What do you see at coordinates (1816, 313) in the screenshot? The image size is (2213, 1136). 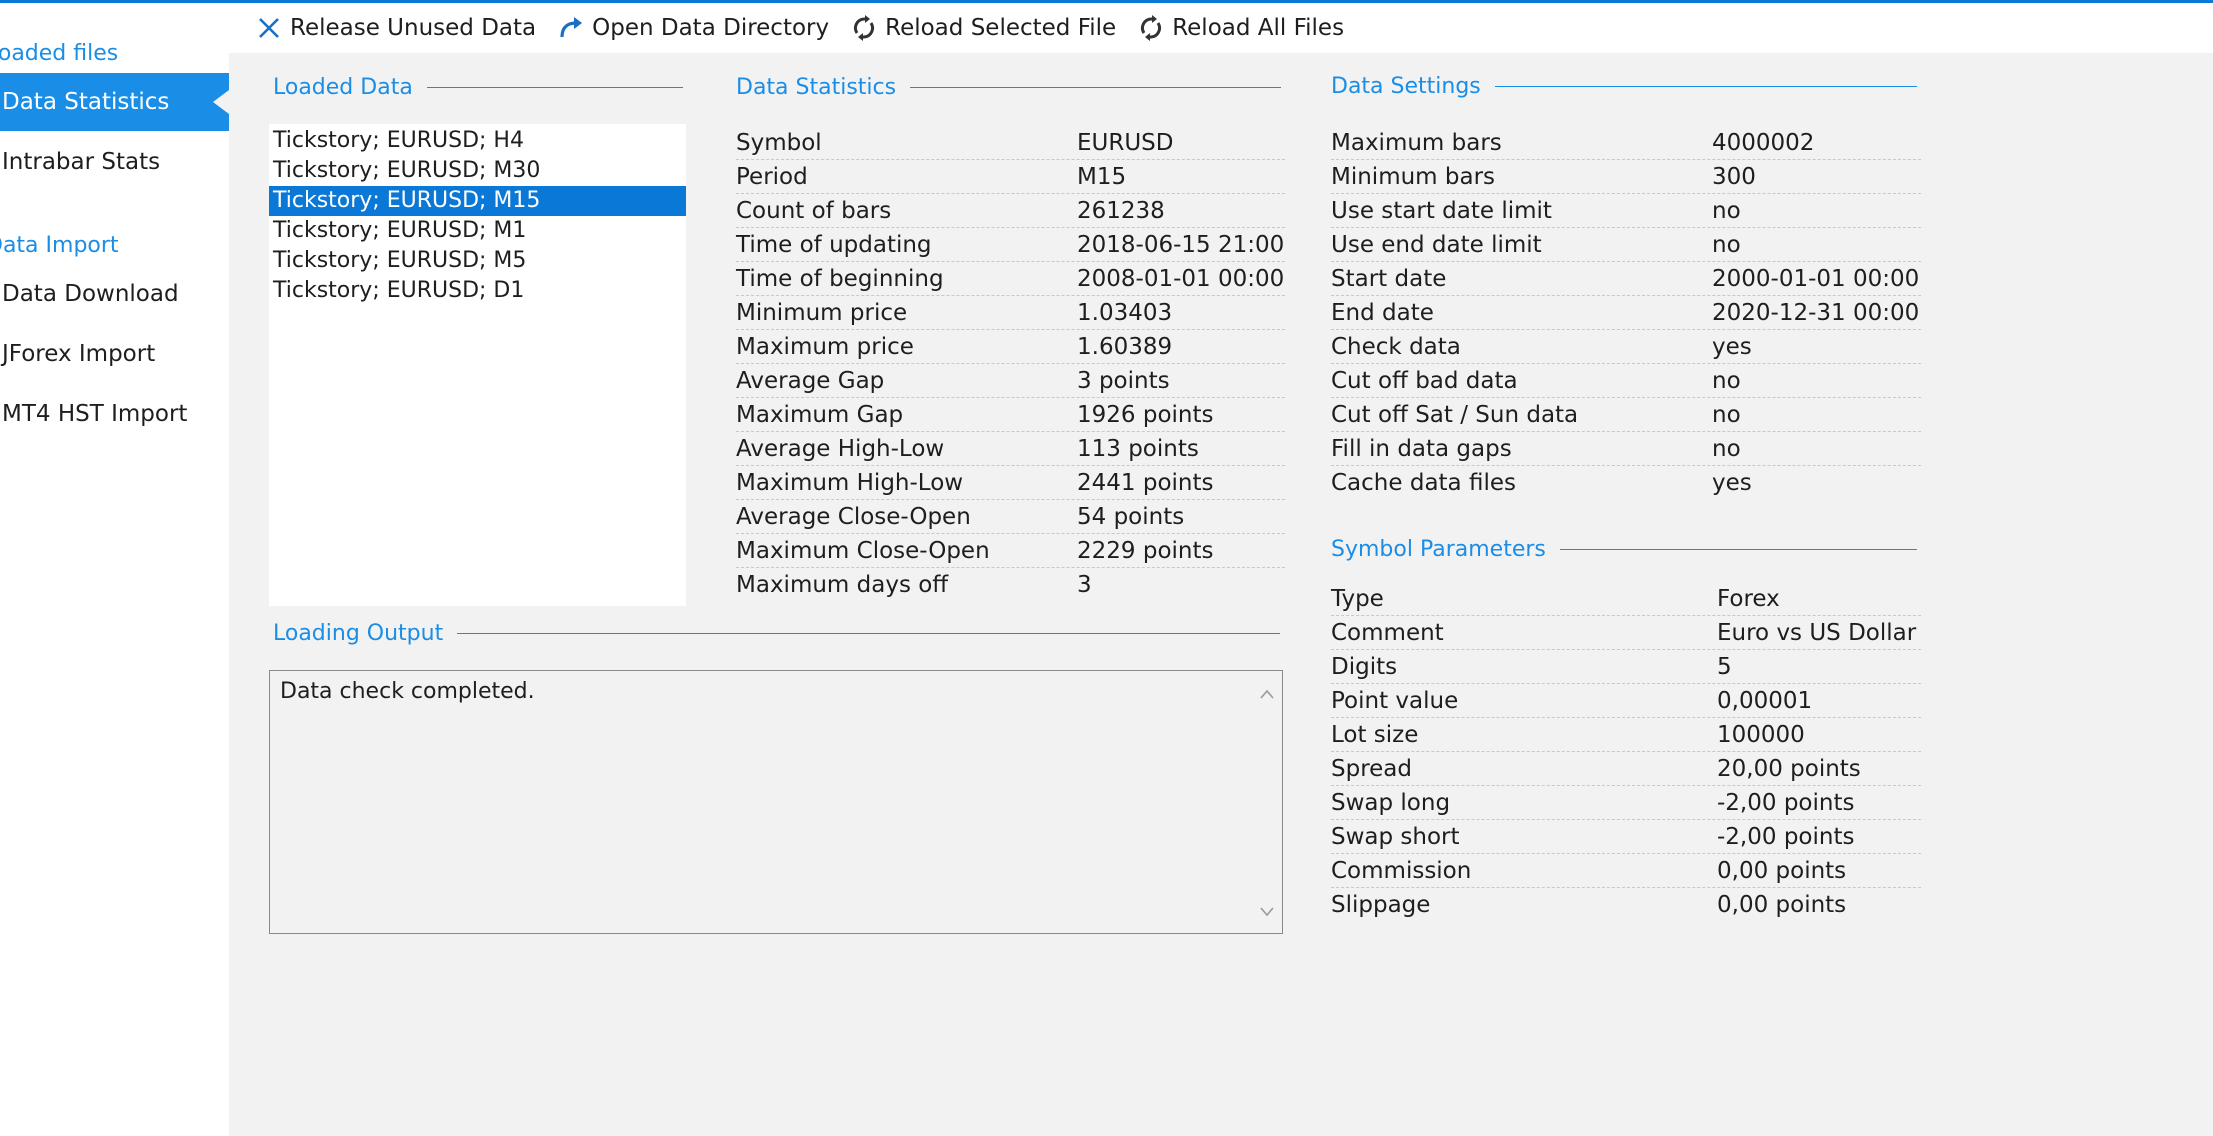 I see `row-value: 2020-12-31 00:00` at bounding box center [1816, 313].